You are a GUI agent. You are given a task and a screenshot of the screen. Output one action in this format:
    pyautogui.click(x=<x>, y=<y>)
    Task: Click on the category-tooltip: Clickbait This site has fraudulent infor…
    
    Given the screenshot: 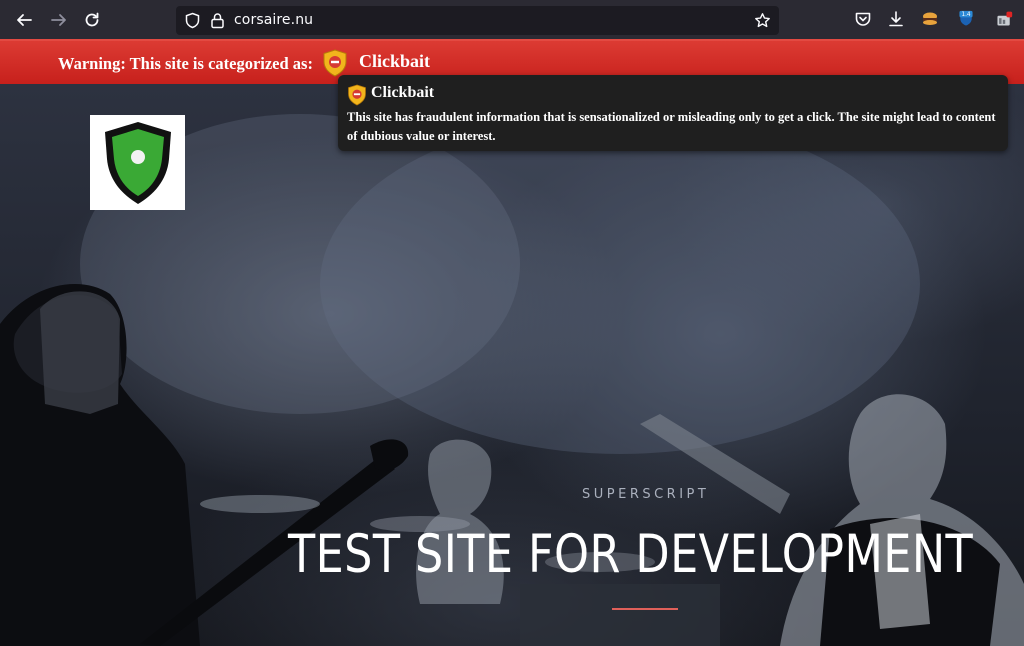 What is the action you would take?
    pyautogui.click(x=673, y=113)
    